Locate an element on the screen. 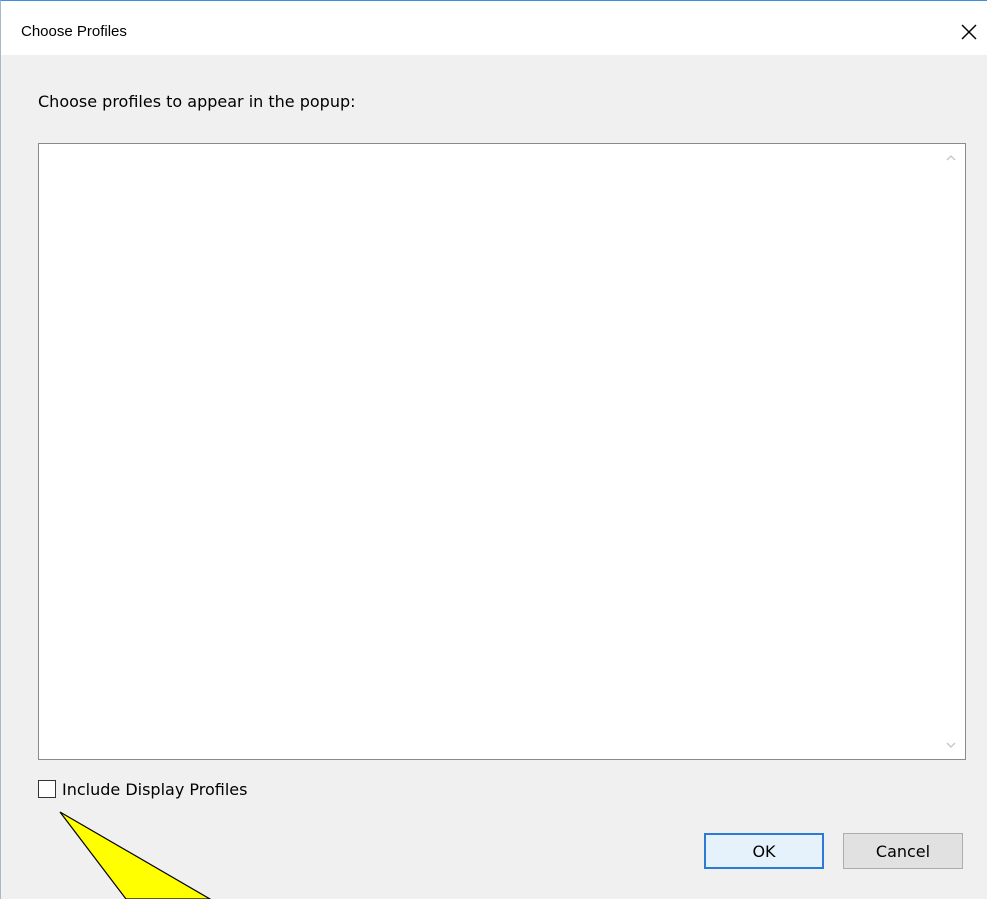  window-title: Choose Profiles is located at coordinates (74, 31).